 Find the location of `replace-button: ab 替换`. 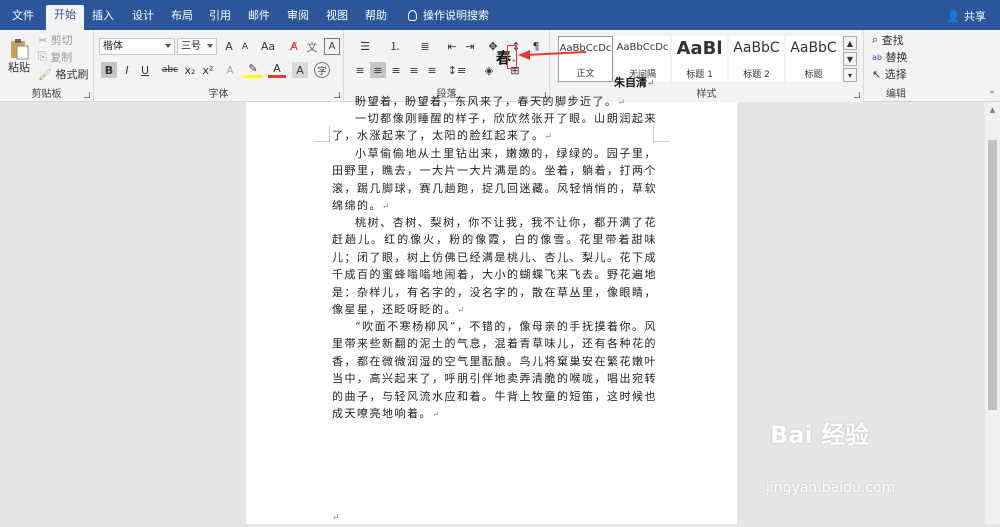

replace-button: ab 替换 is located at coordinates (889, 57).